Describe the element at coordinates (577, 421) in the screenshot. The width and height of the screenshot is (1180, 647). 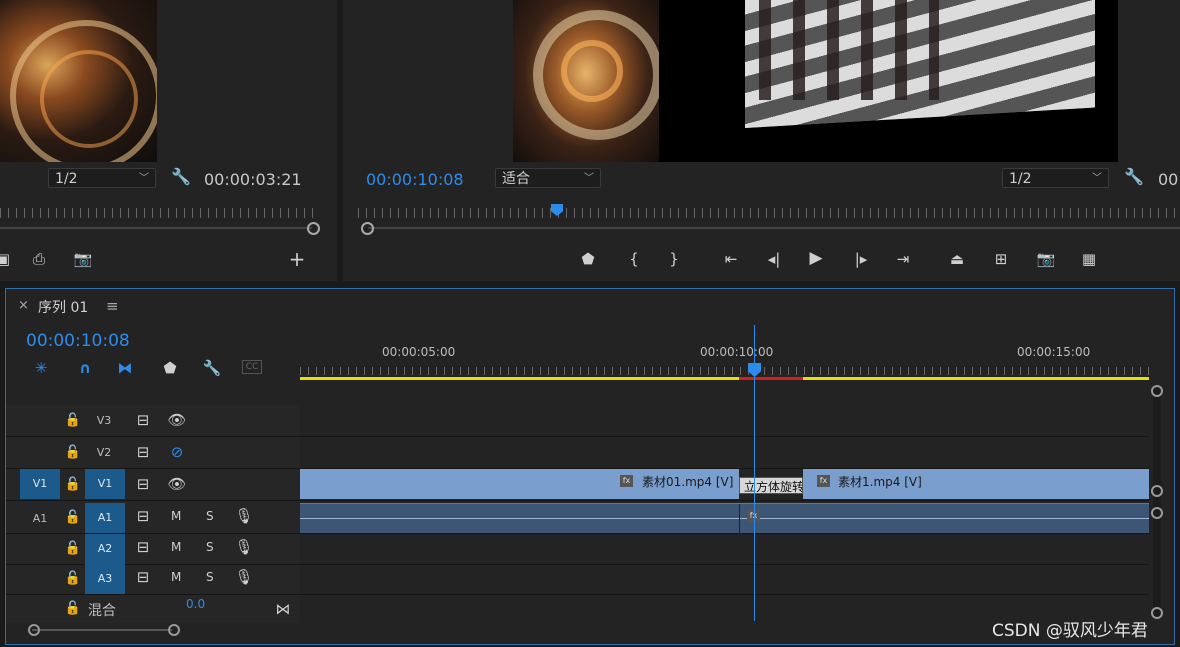
I see `track-row-v3: 🔓 V3 ⊟ 👁` at that location.